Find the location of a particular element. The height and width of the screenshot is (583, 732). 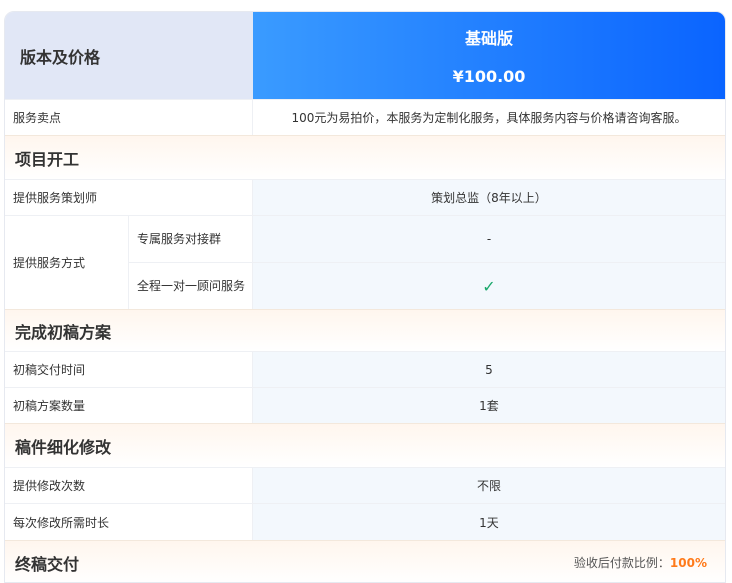

plan-column-header: 基础版 ¥100.00 is located at coordinates (489, 55).